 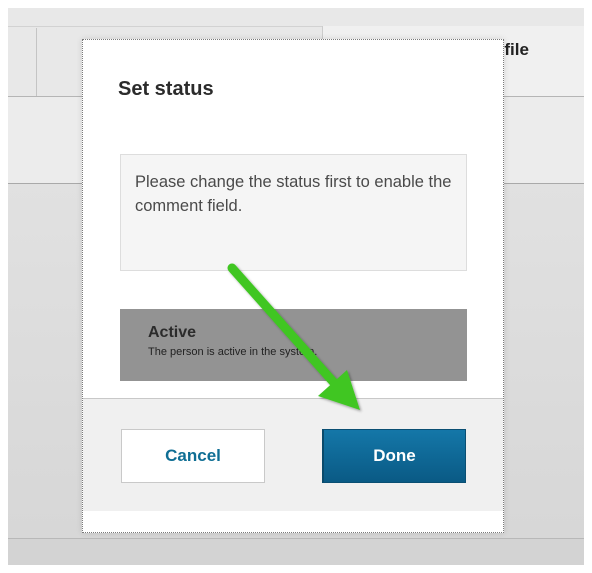 I want to click on dialog-footer: Cancel Done, so click(x=293, y=454).